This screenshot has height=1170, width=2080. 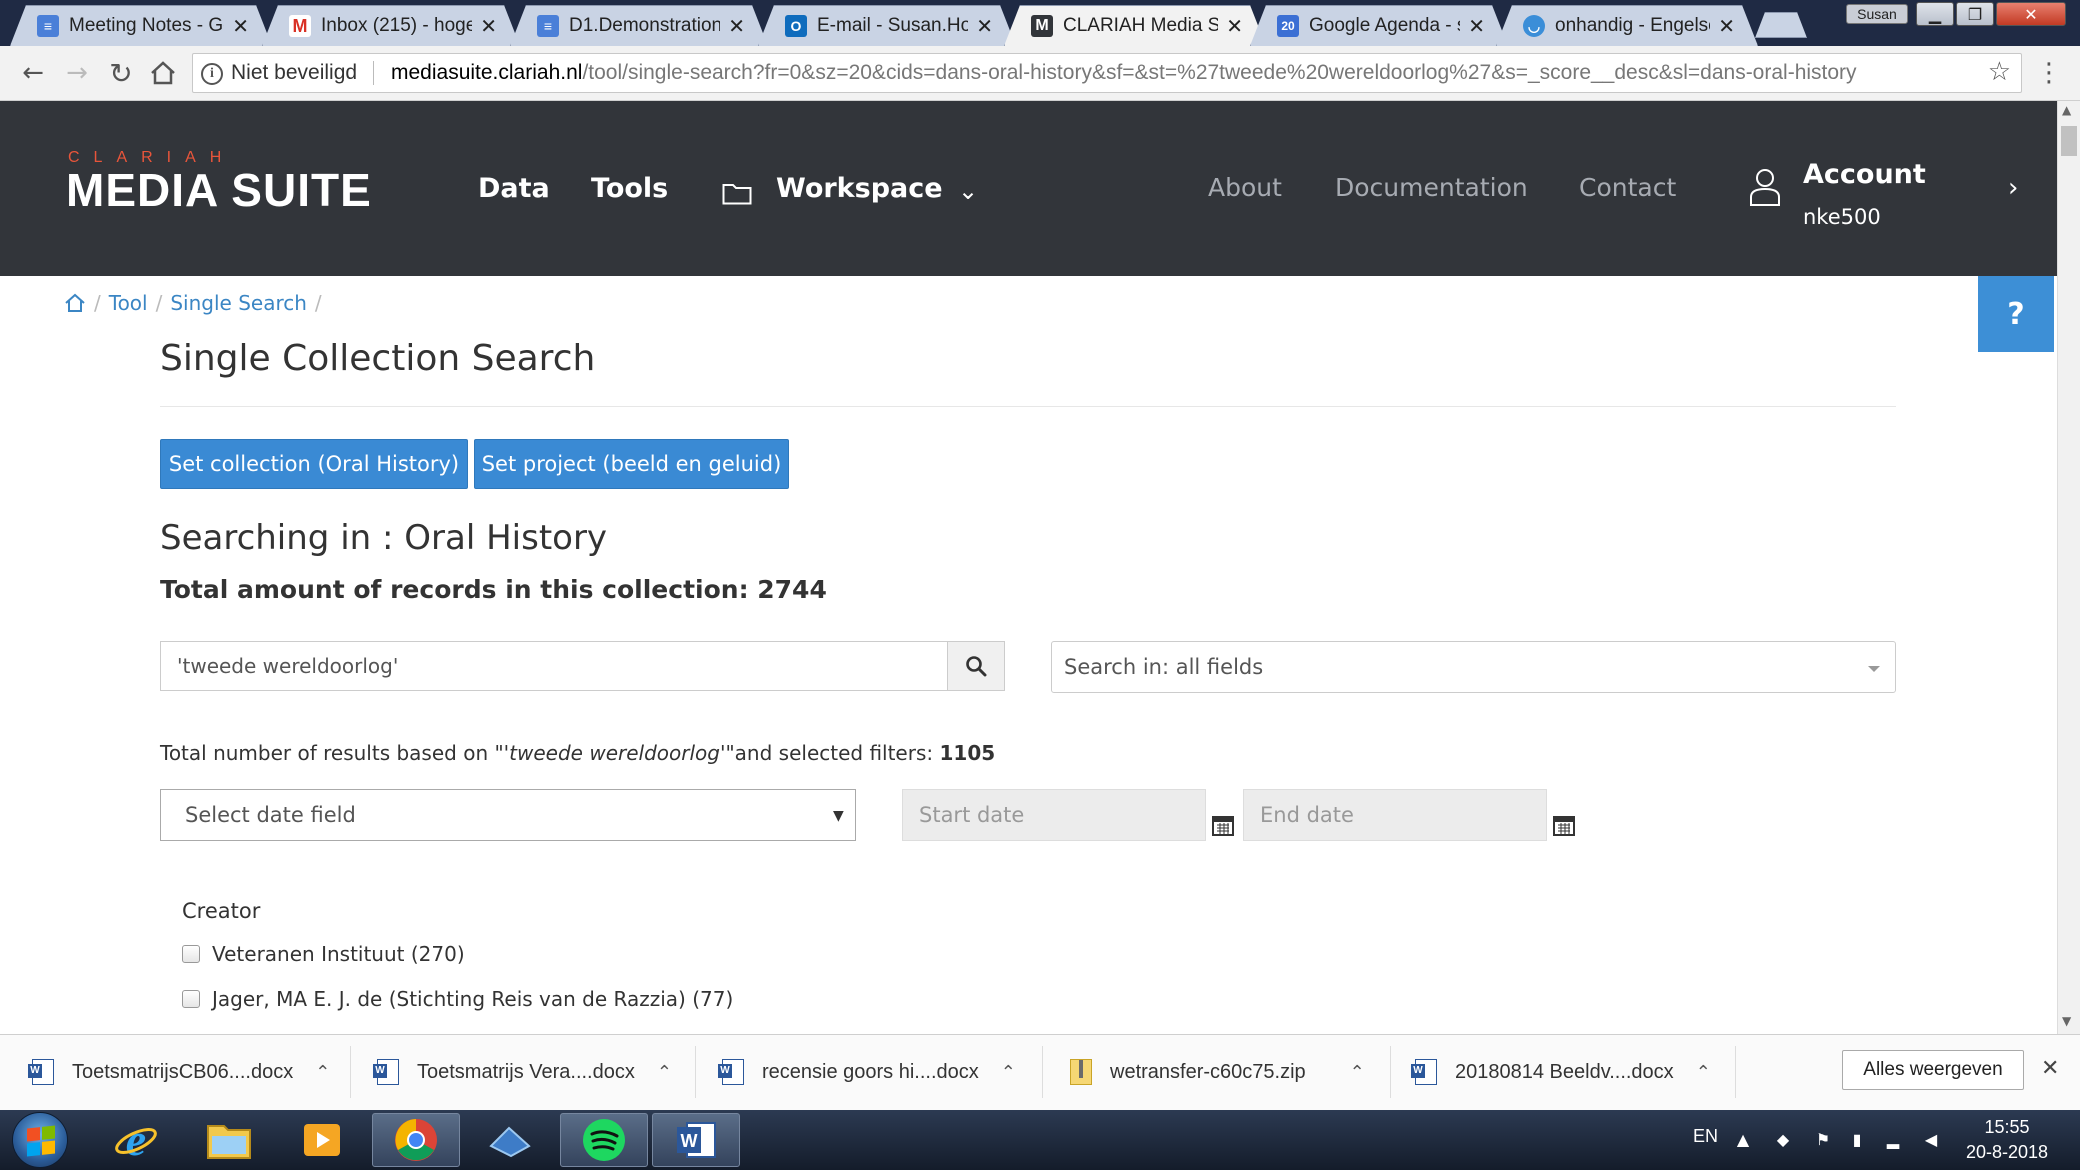 I want to click on nav-data: Data, so click(x=514, y=188).